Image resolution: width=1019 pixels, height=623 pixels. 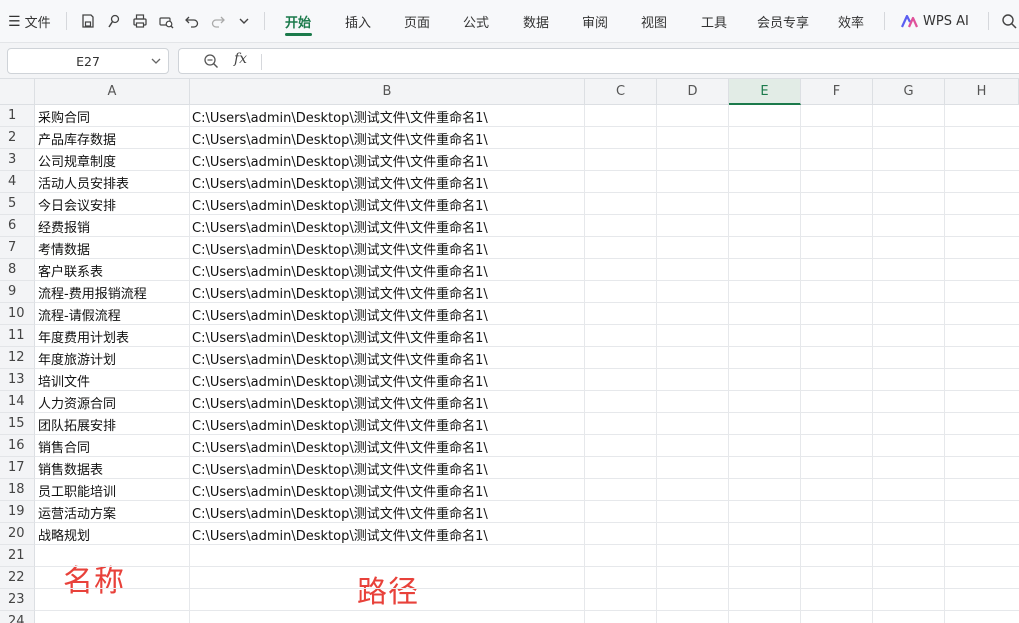 What do you see at coordinates (837, 92) in the screenshot?
I see `column-header-f: F` at bounding box center [837, 92].